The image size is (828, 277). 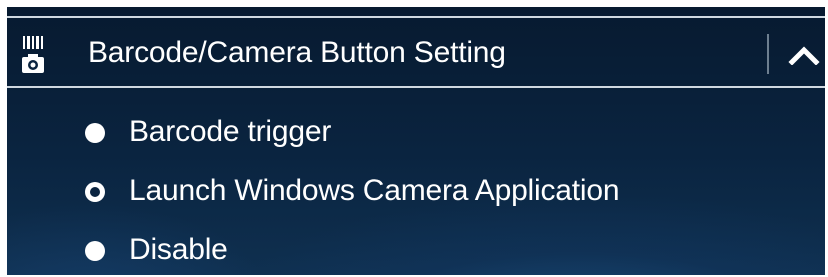 I want to click on barcode-camera-icon, so click(x=33, y=55).